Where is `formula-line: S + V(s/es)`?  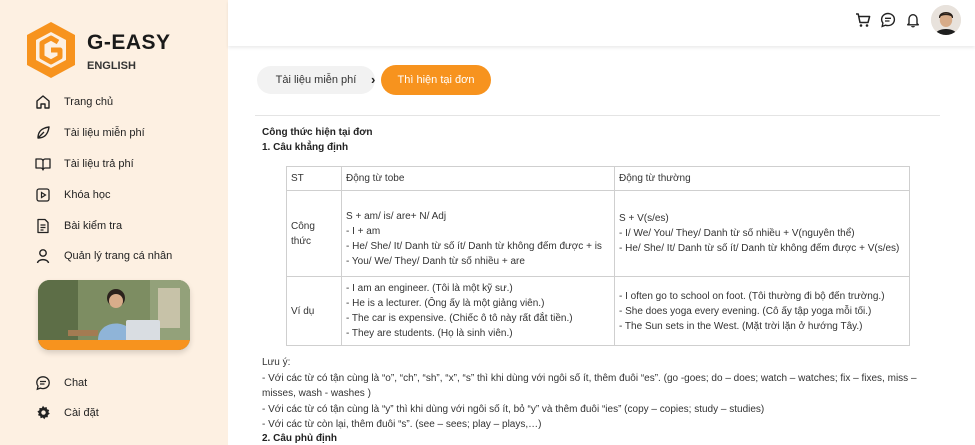
formula-line: S + V(s/es) is located at coordinates (644, 218).